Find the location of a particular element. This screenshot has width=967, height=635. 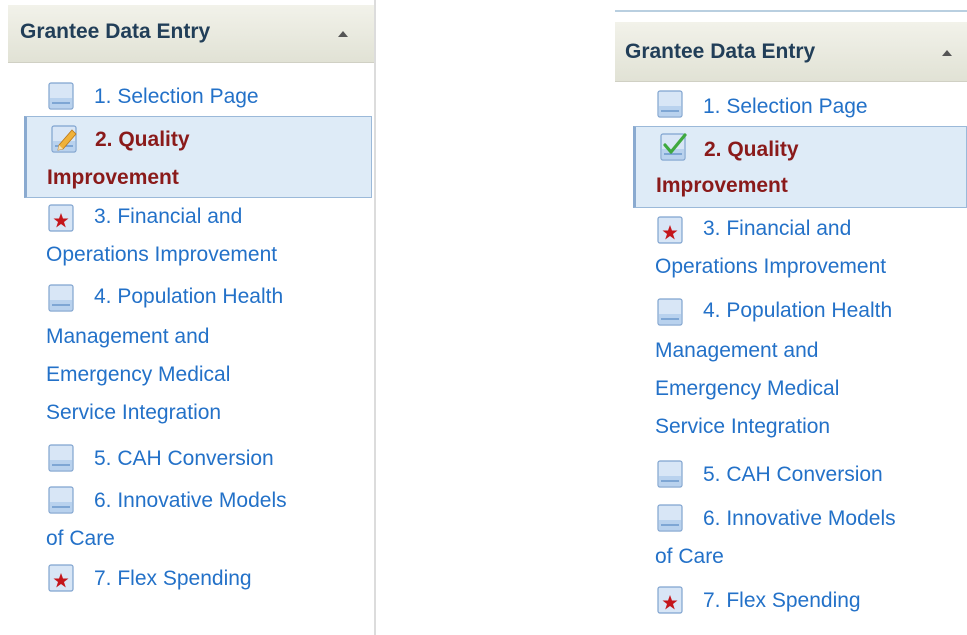

check-page-icon is located at coordinates (673, 147).